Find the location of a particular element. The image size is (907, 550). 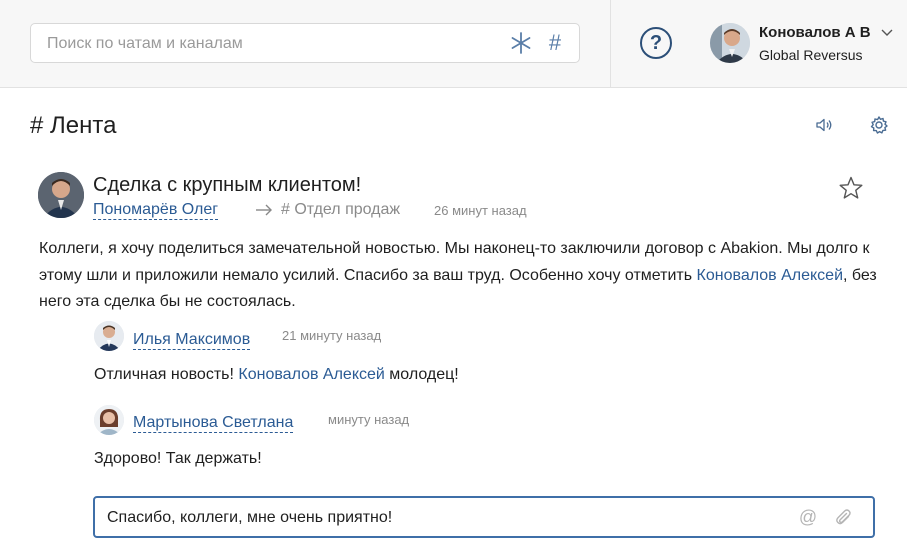

comment-text: Здорово! Так держать! is located at coordinates (178, 458).